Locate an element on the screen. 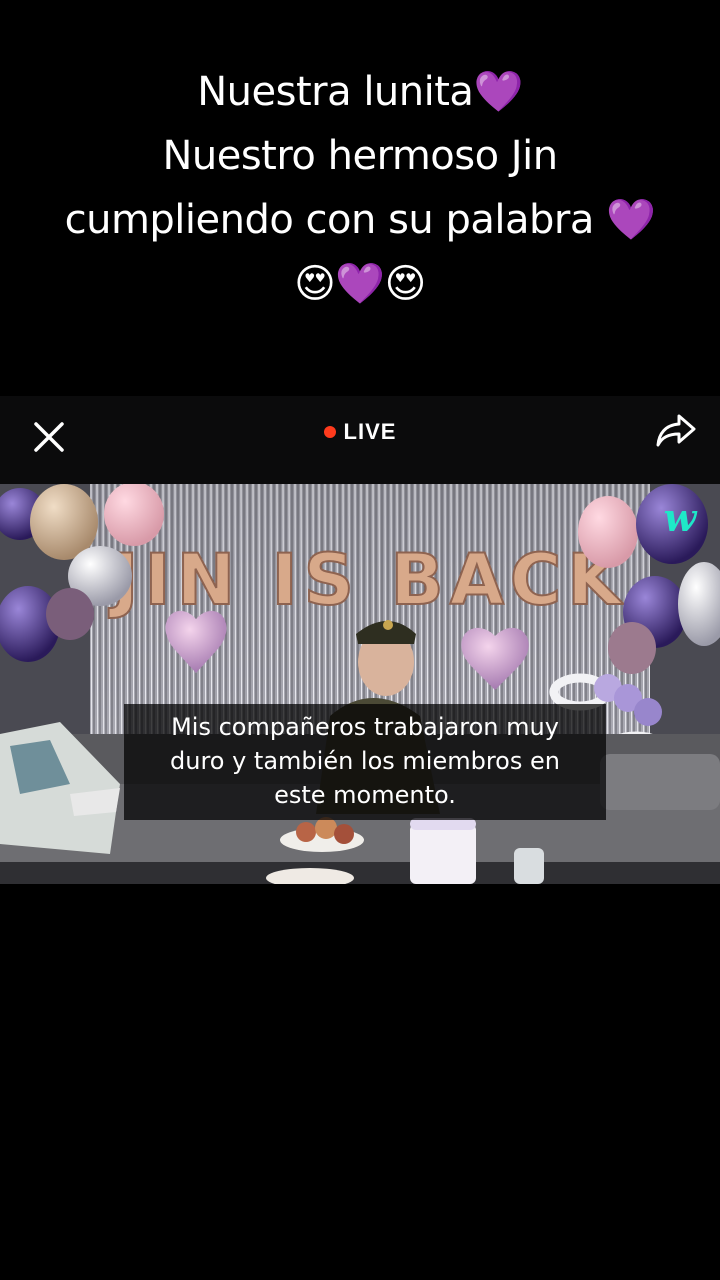 The image size is (720, 1280). live-player-header: LIVE is located at coordinates (360, 440).